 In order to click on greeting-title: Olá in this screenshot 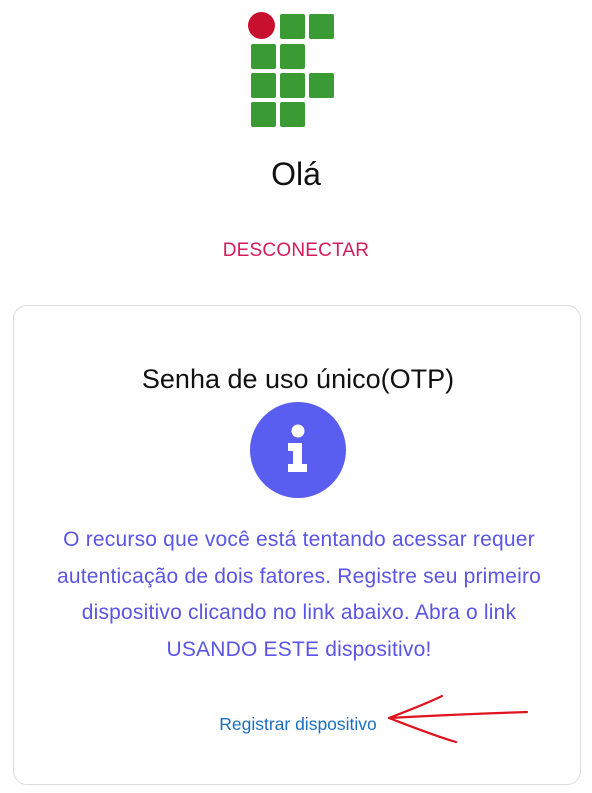, I will do `click(296, 174)`.